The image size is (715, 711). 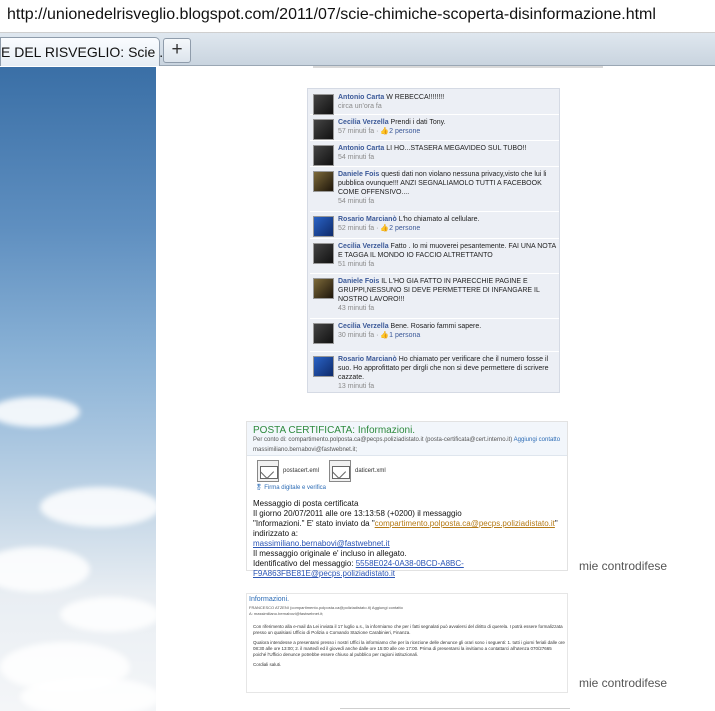 I want to click on comment-text: Bene. Rosario fammi sapere., so click(x=436, y=326).